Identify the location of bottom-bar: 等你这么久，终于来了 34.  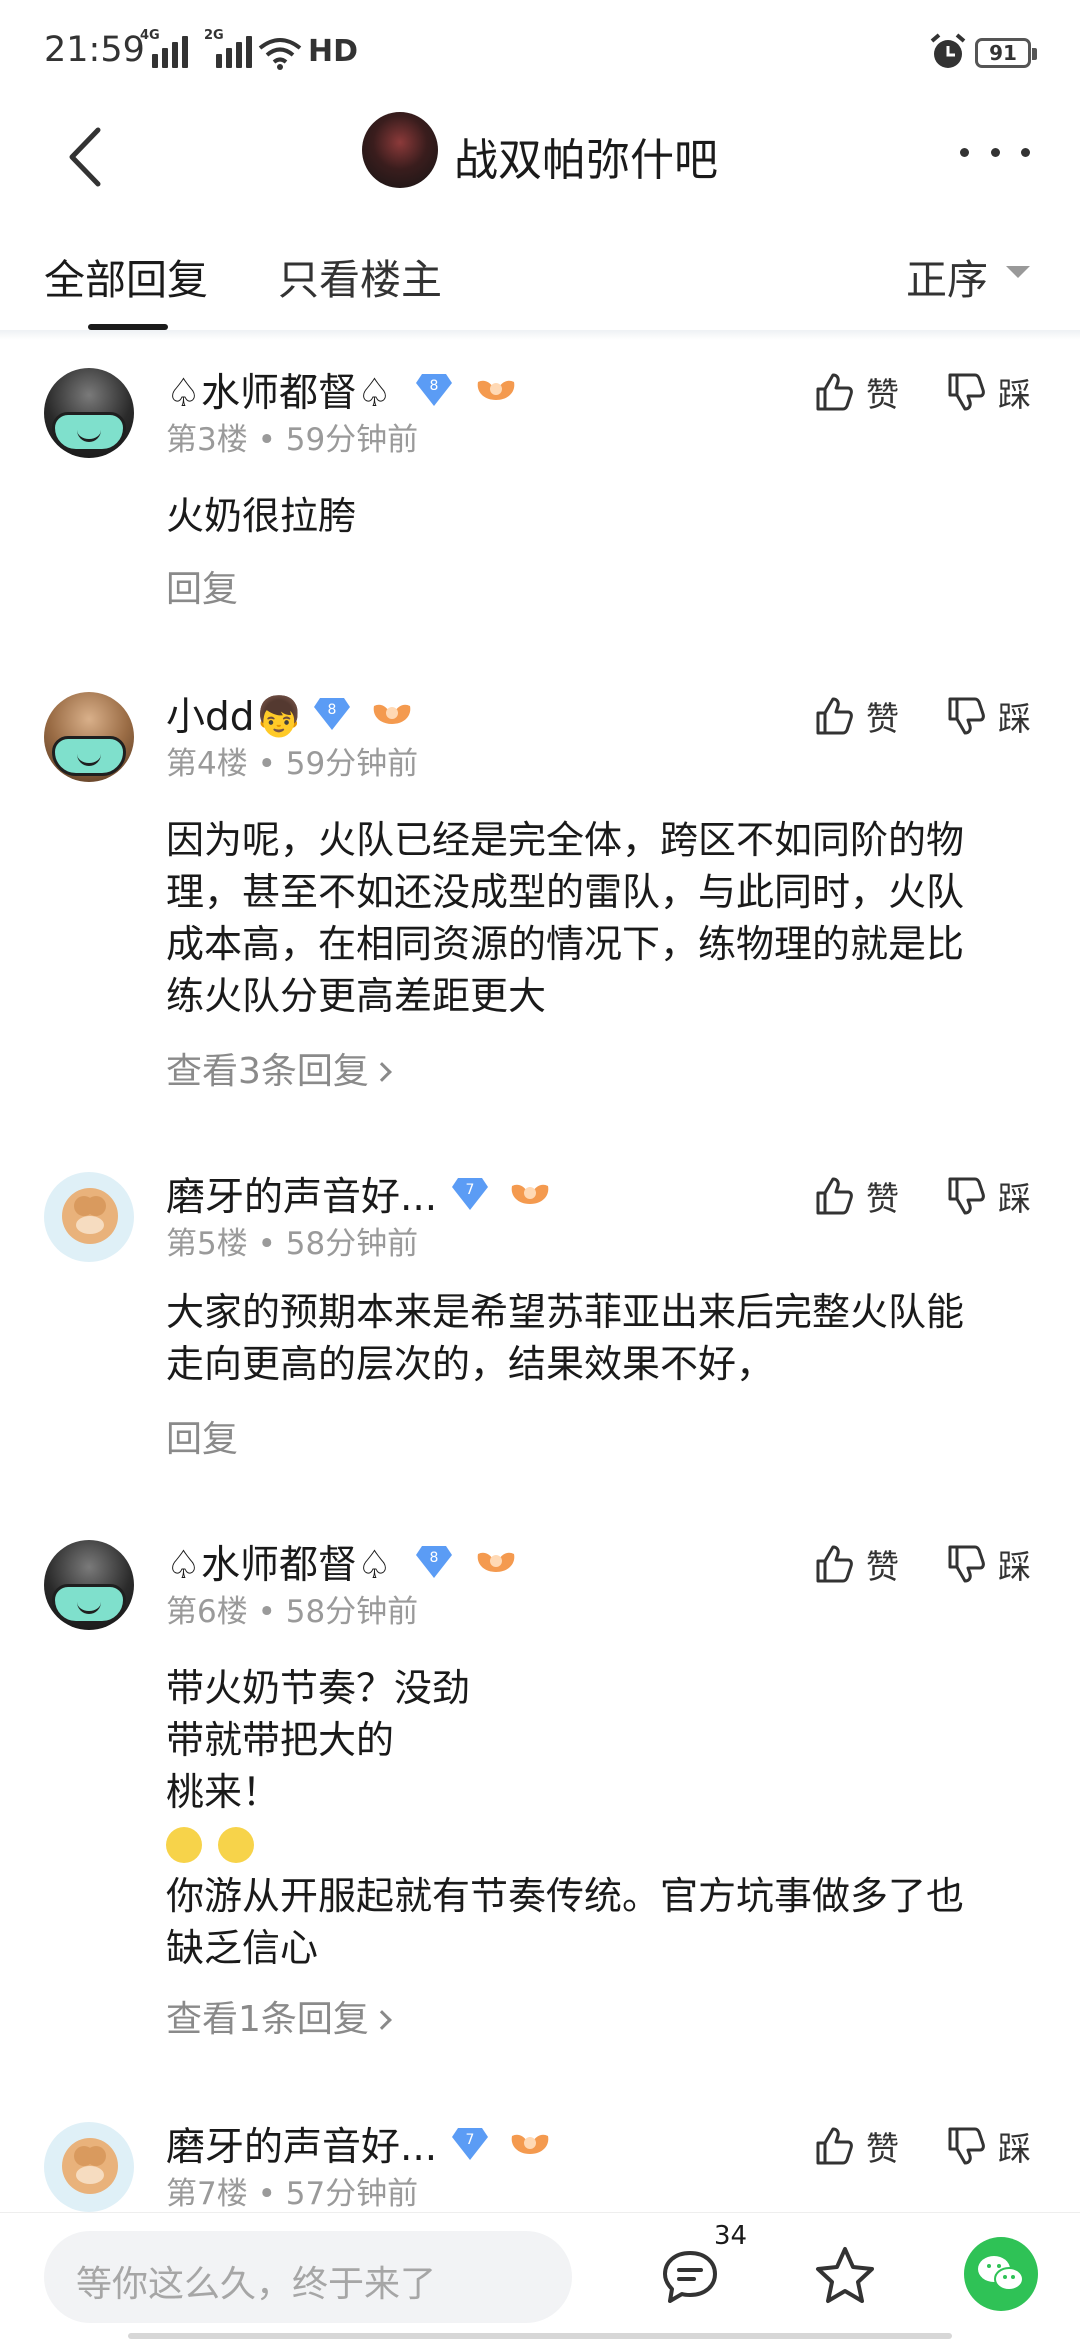
(540, 2276).